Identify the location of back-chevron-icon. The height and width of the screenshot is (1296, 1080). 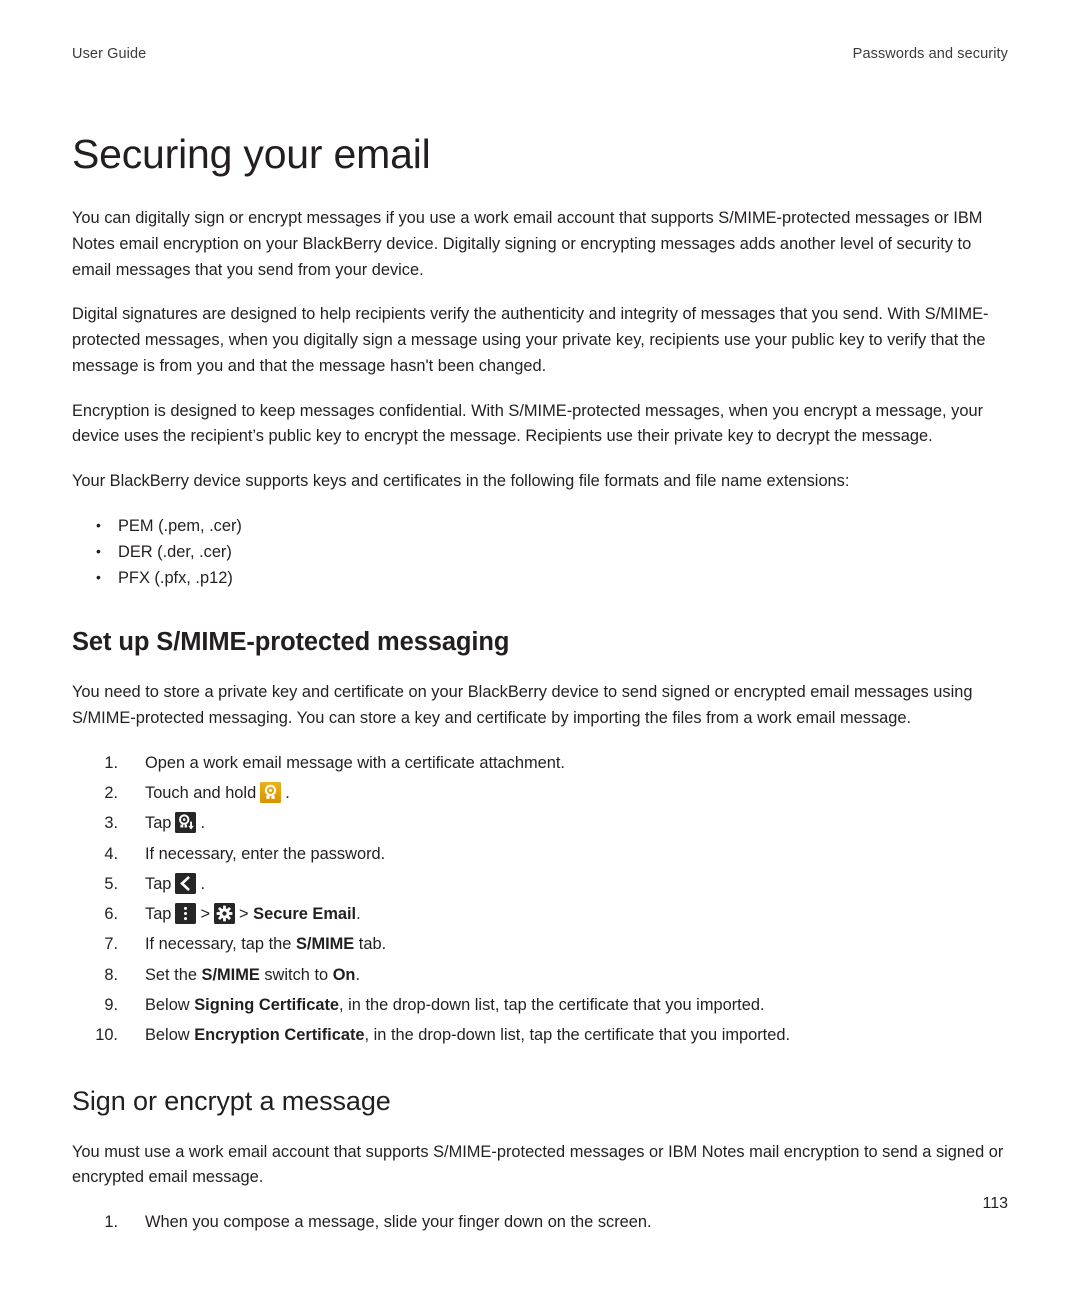
(186, 883).